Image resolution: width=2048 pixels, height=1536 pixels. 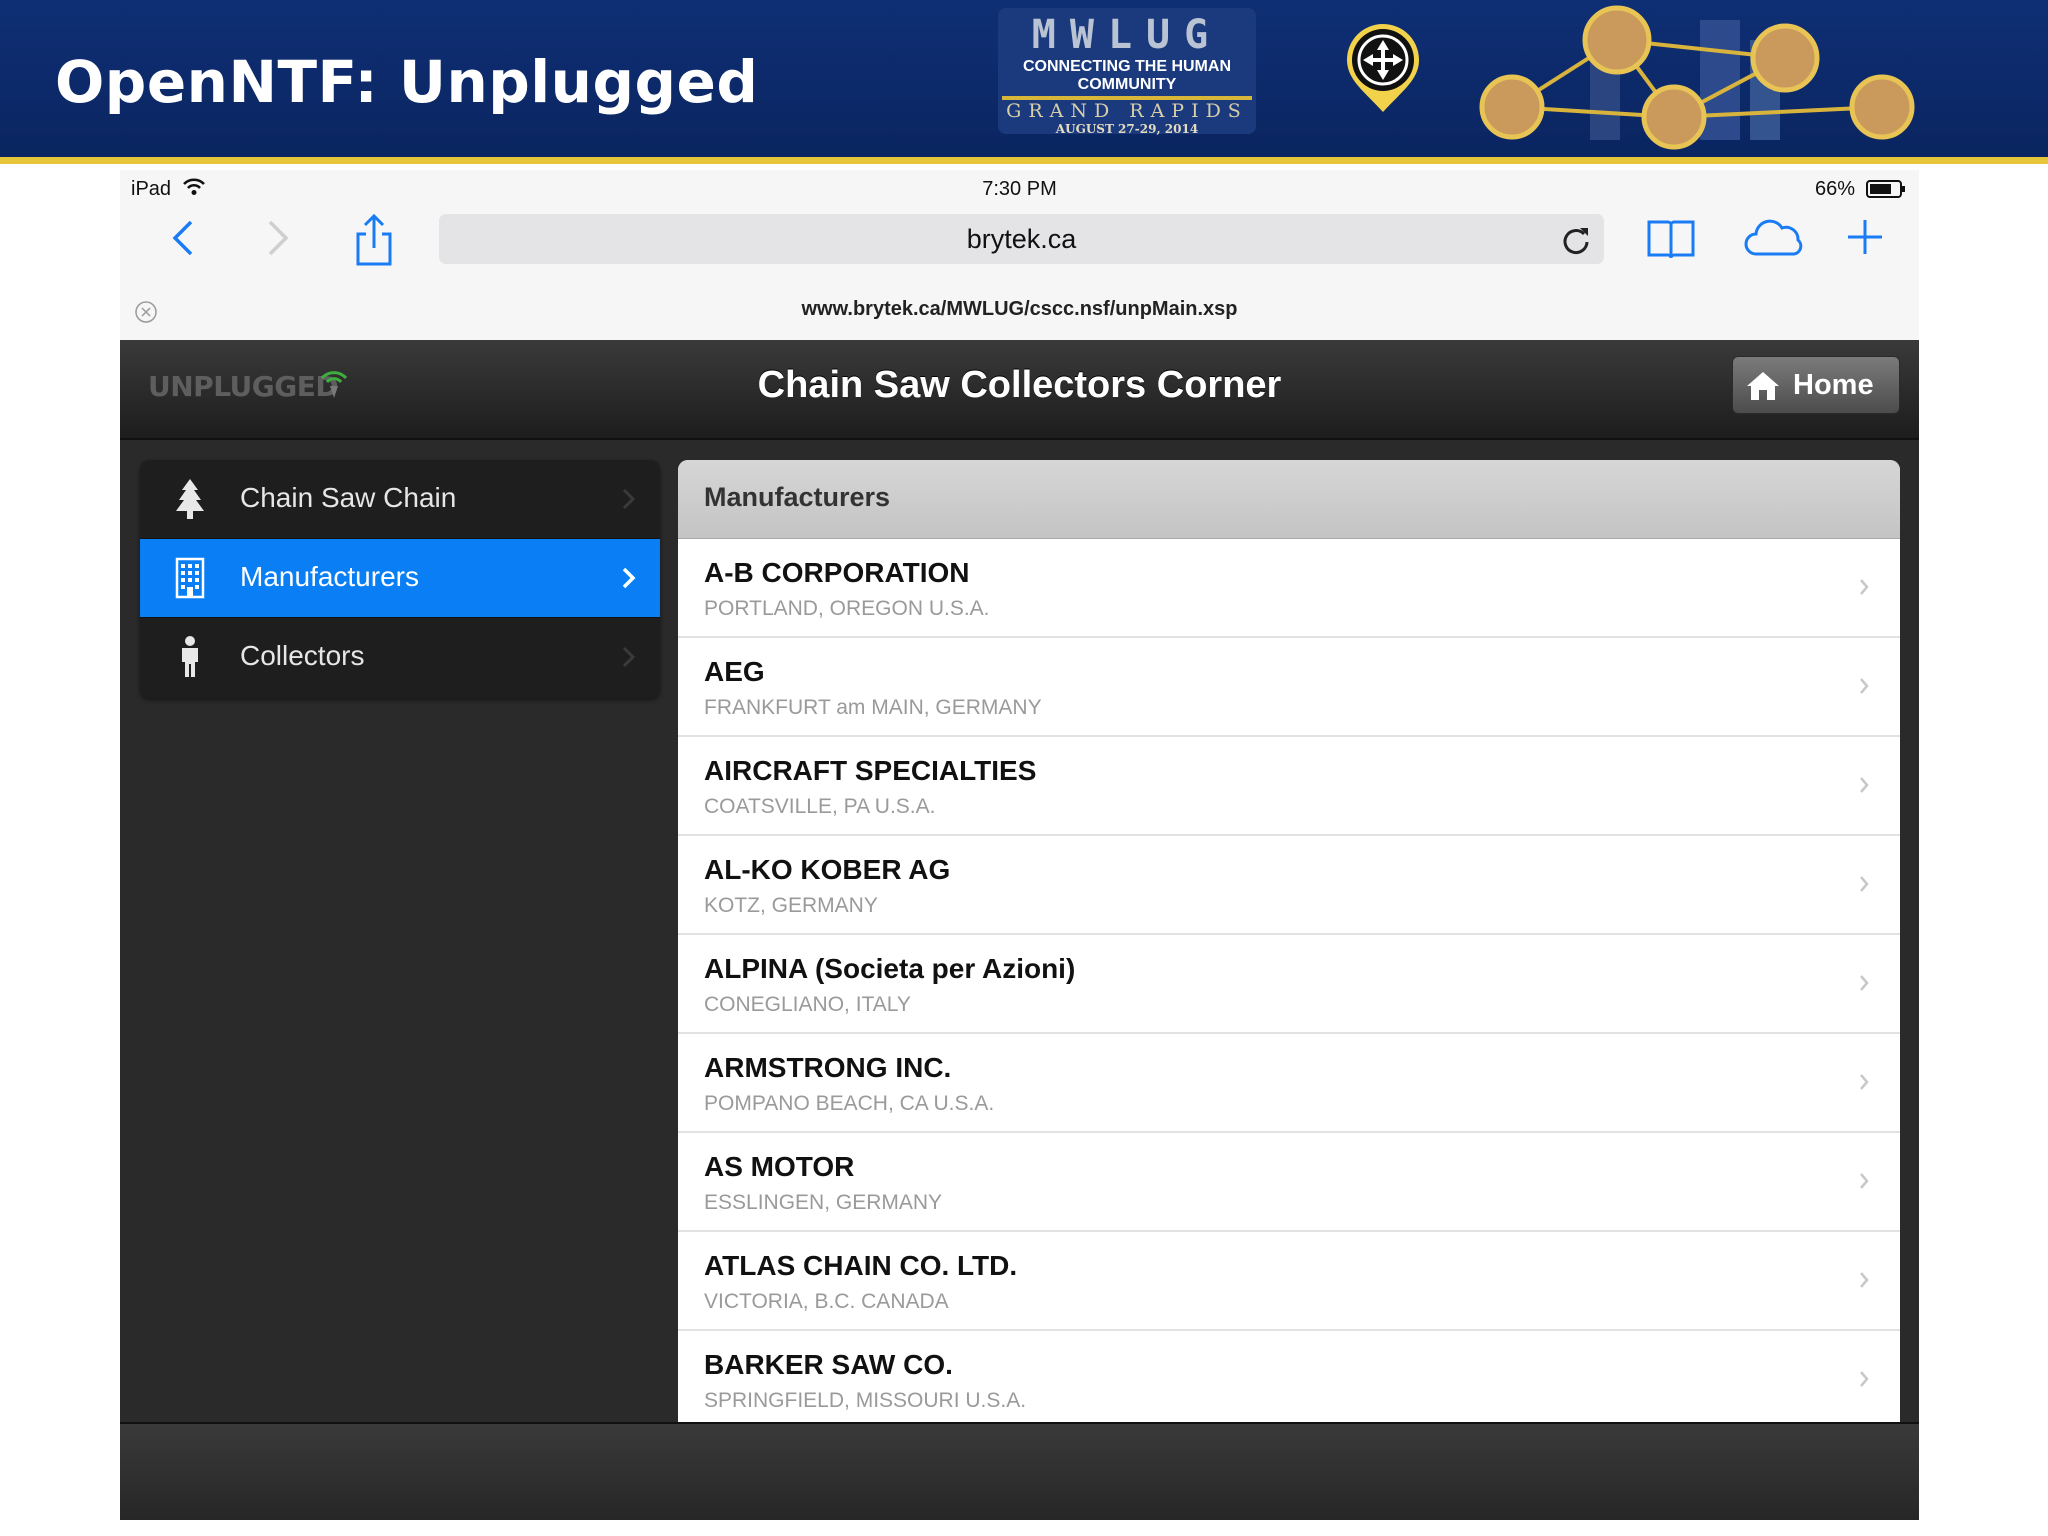 I want to click on list-item: AEG FRANKFURT am MAIN, GERMANY, so click(x=1289, y=687).